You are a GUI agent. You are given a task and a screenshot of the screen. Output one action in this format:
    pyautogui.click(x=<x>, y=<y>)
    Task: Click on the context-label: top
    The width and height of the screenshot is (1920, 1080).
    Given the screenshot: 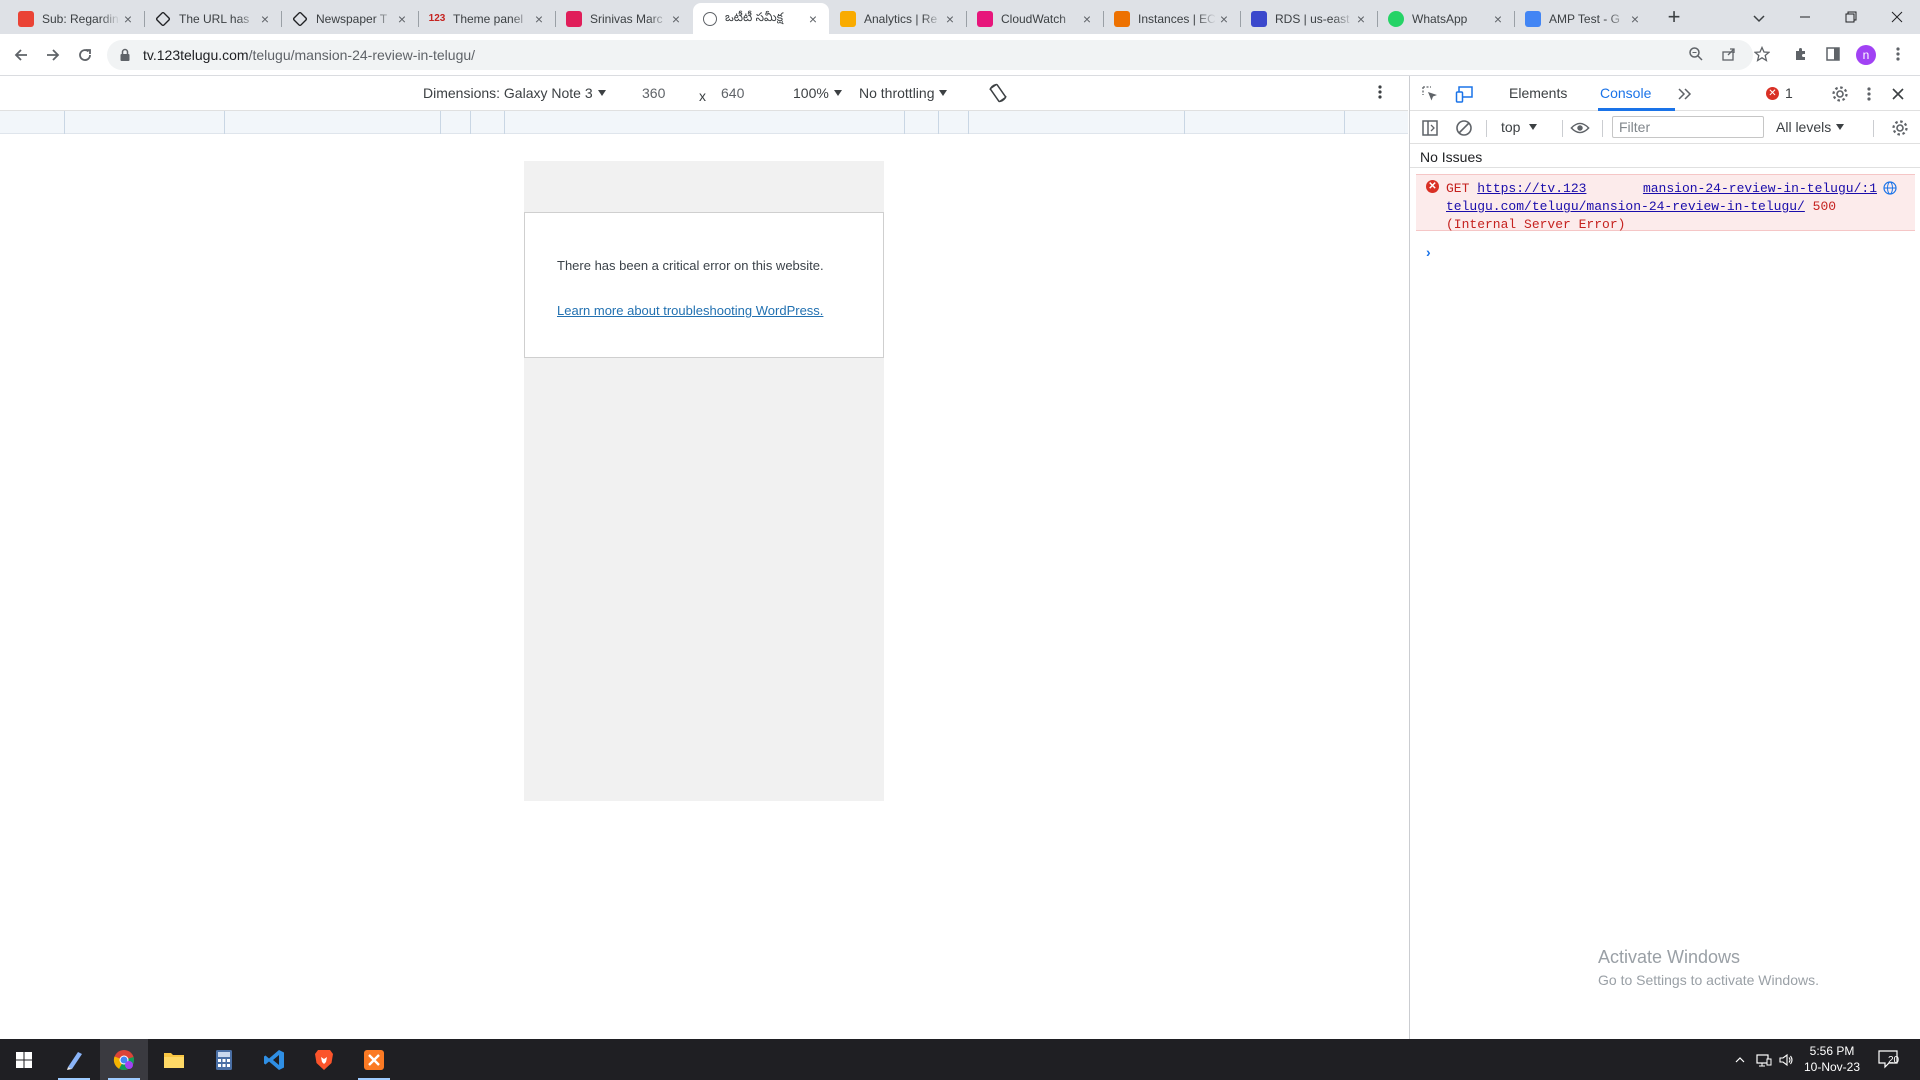 What is the action you would take?
    pyautogui.click(x=1511, y=127)
    